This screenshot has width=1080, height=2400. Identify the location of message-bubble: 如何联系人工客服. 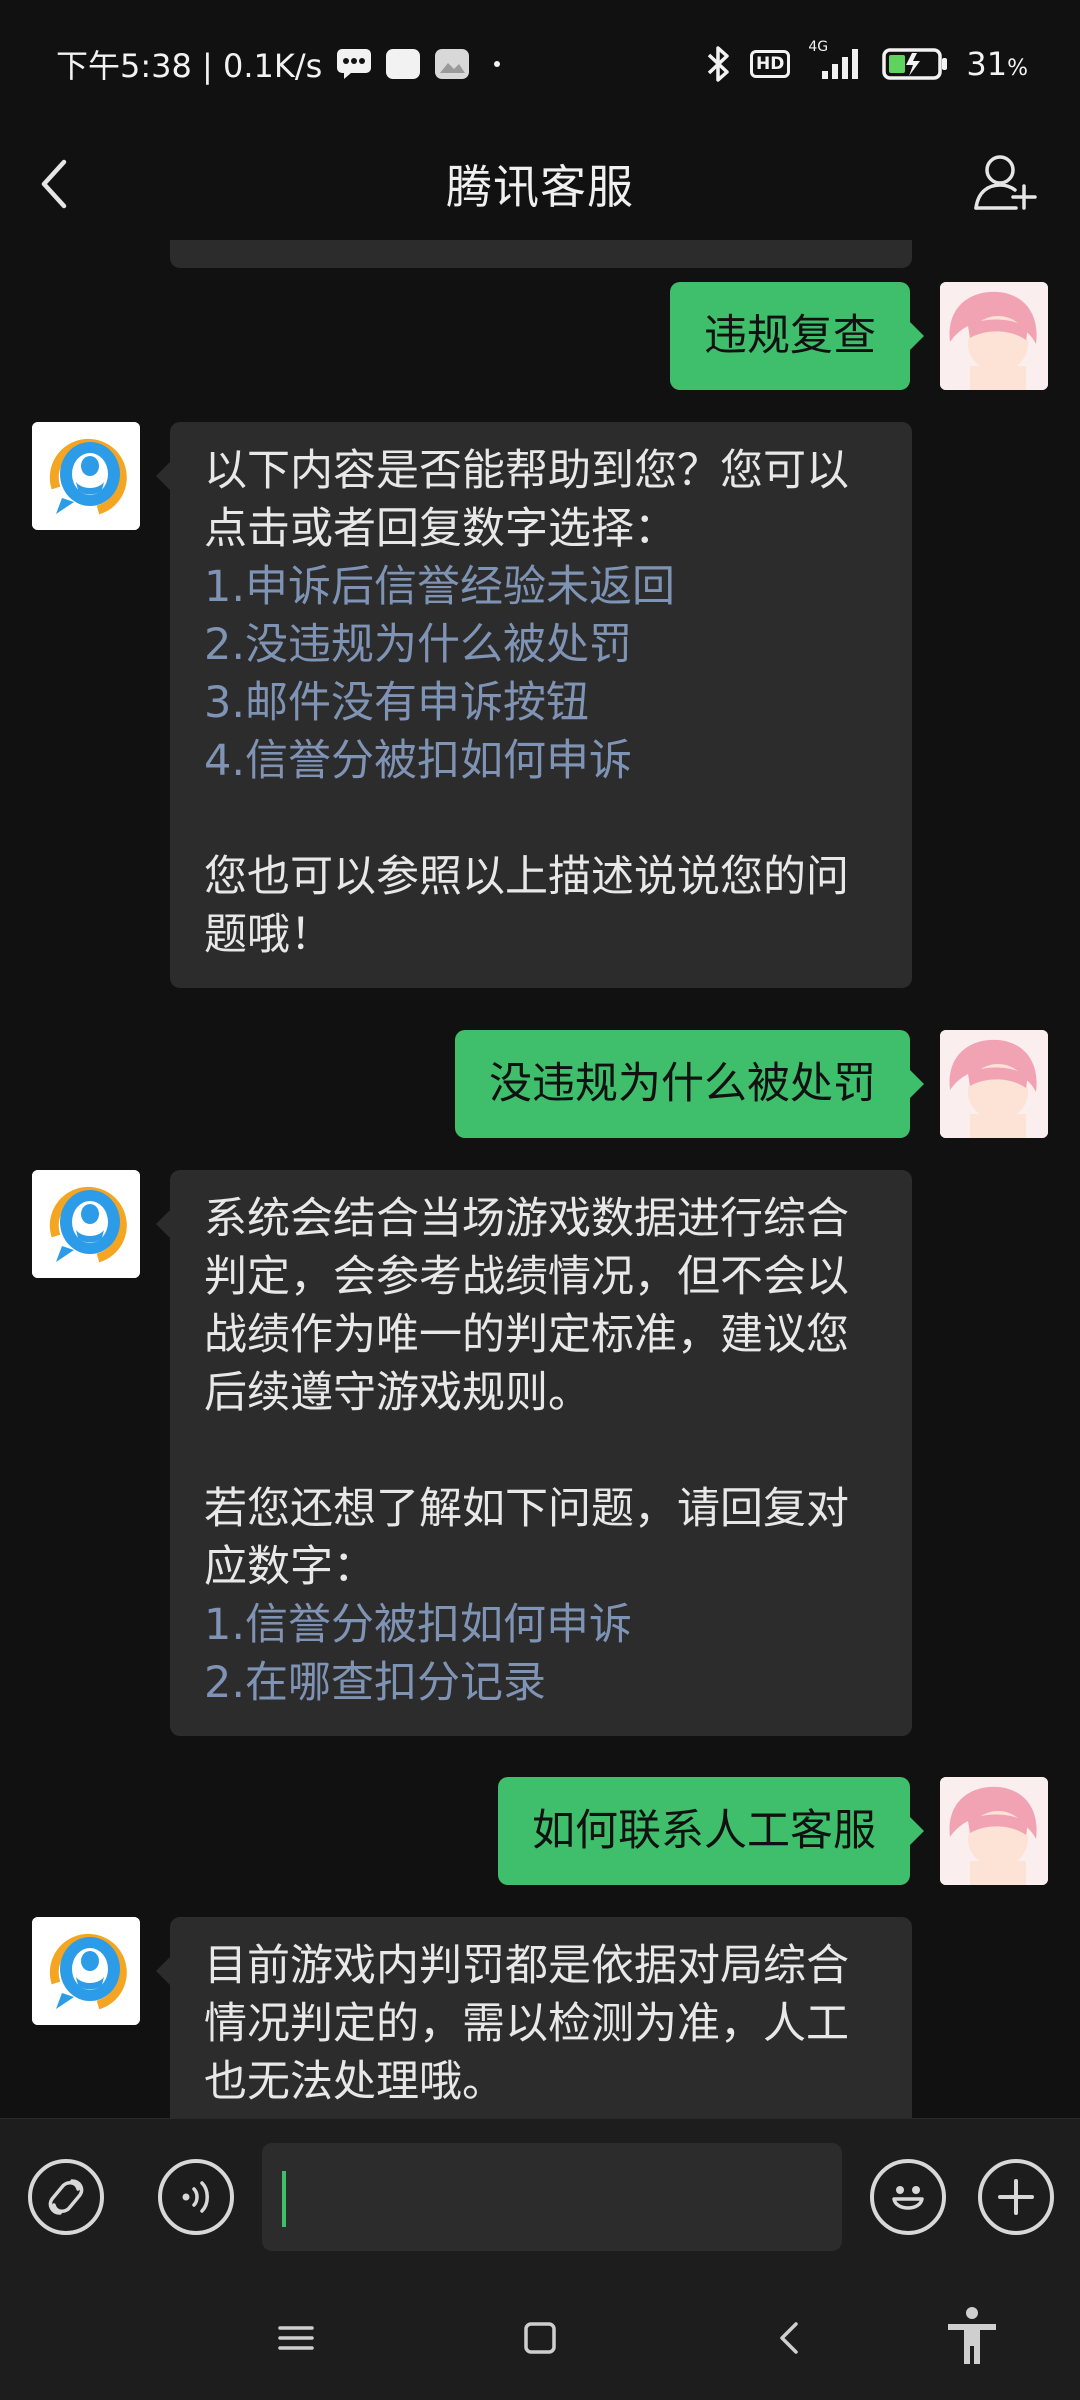
(711, 1831).